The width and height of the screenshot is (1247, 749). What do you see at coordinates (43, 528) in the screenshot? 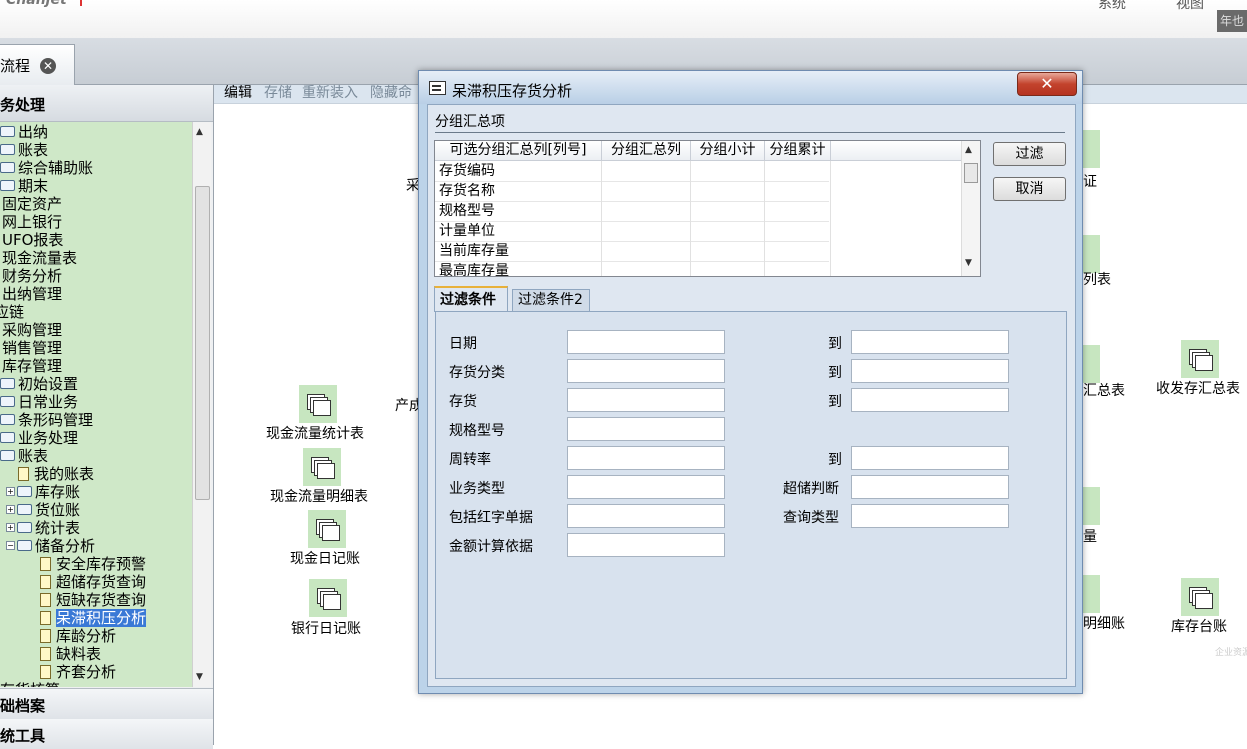
I see `tree-item: + 统计表` at bounding box center [43, 528].